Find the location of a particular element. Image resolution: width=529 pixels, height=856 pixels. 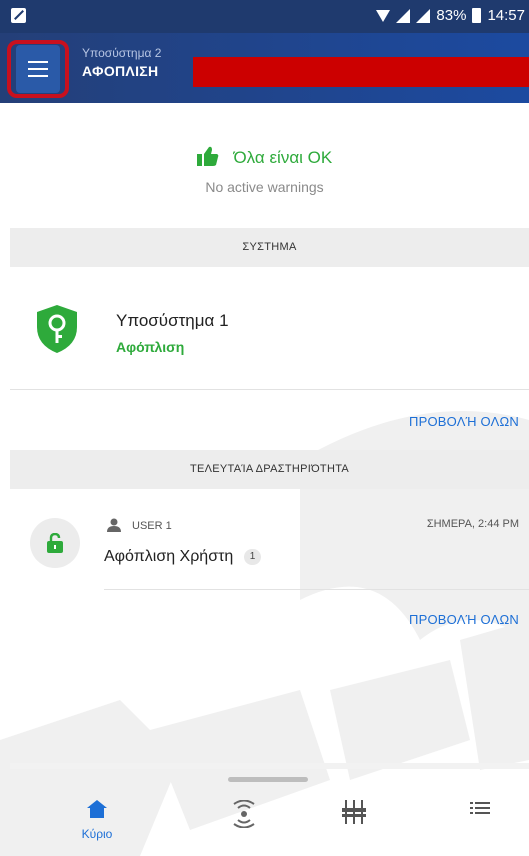

nav-list is located at coordinates (480, 810).